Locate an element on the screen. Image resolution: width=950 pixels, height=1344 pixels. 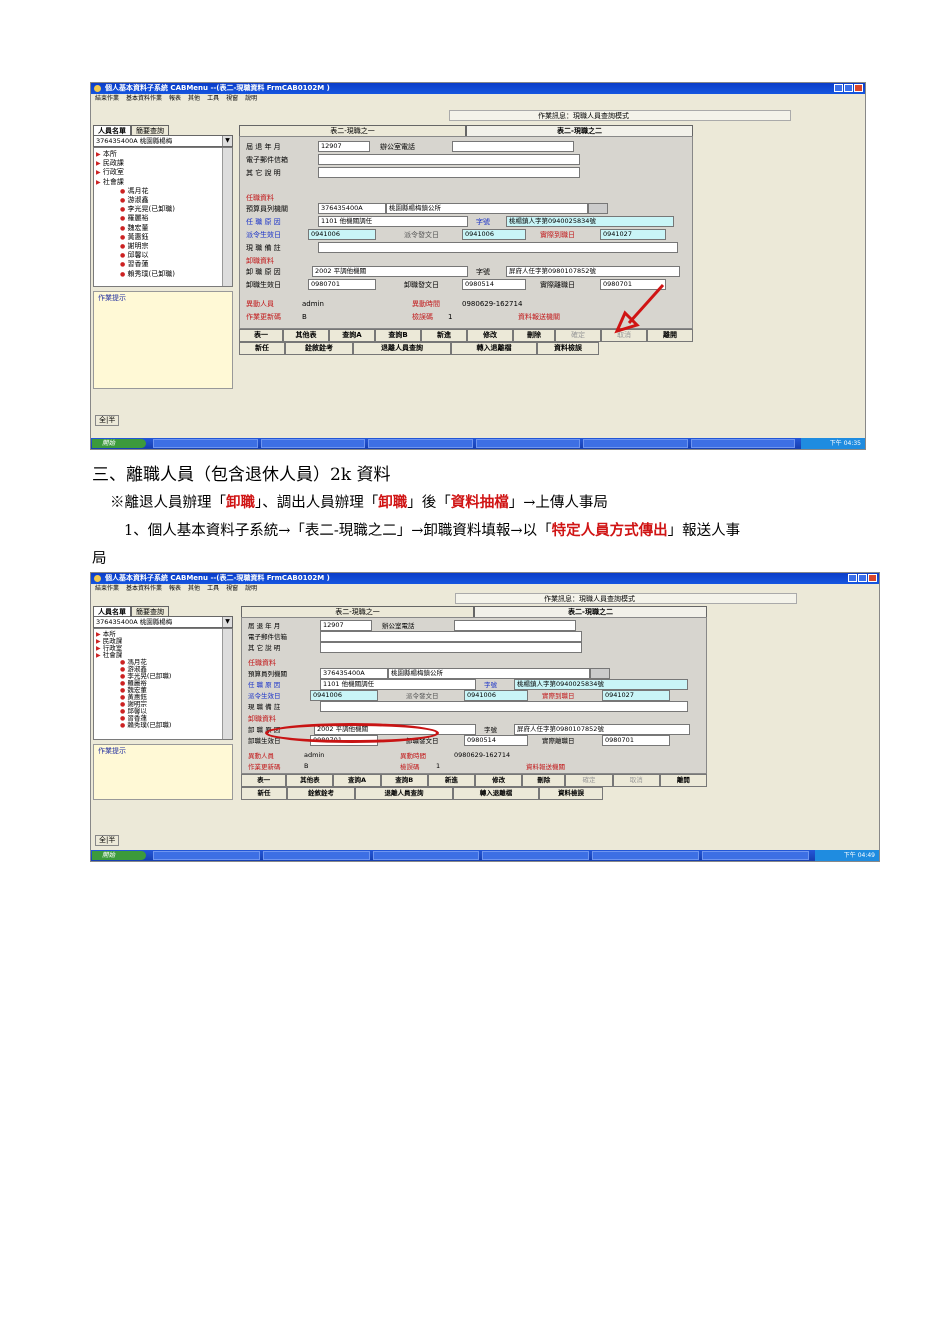
menu-window: 視窗 is located at coordinates (232, 98).